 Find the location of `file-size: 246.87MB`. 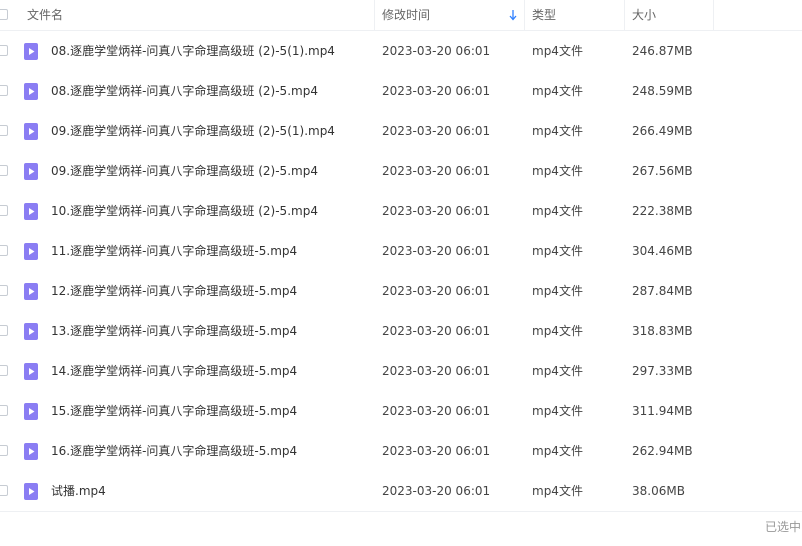

file-size: 246.87MB is located at coordinates (662, 51).